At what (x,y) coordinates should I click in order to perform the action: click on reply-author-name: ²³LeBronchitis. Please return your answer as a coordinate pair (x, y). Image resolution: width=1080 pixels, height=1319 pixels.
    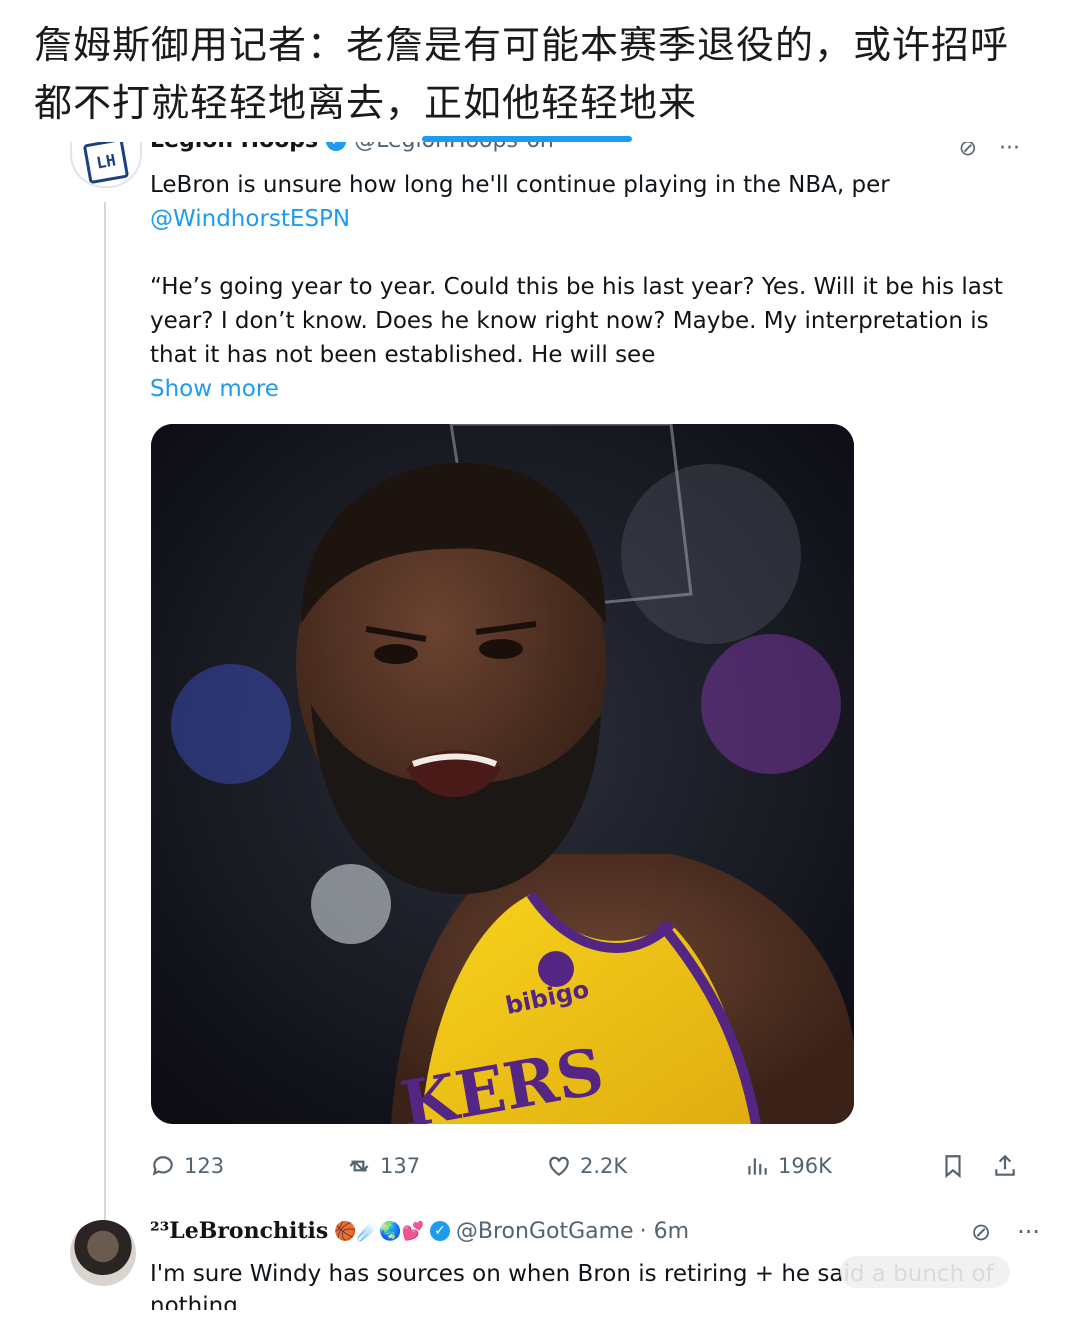
    Looking at the image, I should click on (239, 1231).